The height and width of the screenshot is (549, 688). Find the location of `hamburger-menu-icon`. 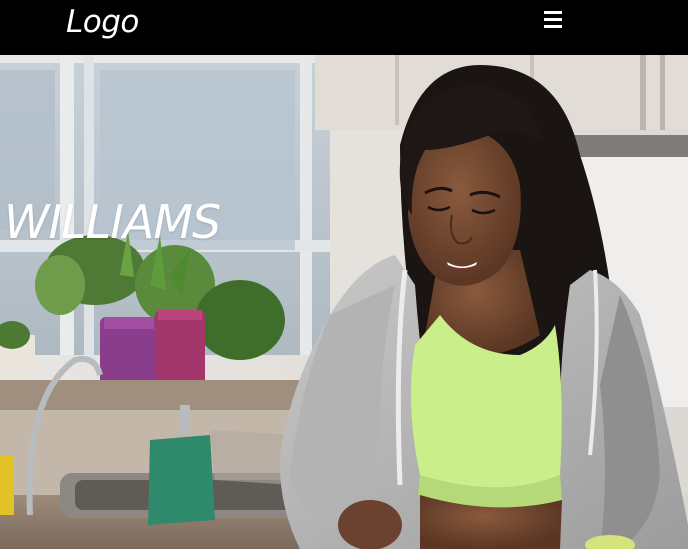

hamburger-menu-icon is located at coordinates (553, 19).